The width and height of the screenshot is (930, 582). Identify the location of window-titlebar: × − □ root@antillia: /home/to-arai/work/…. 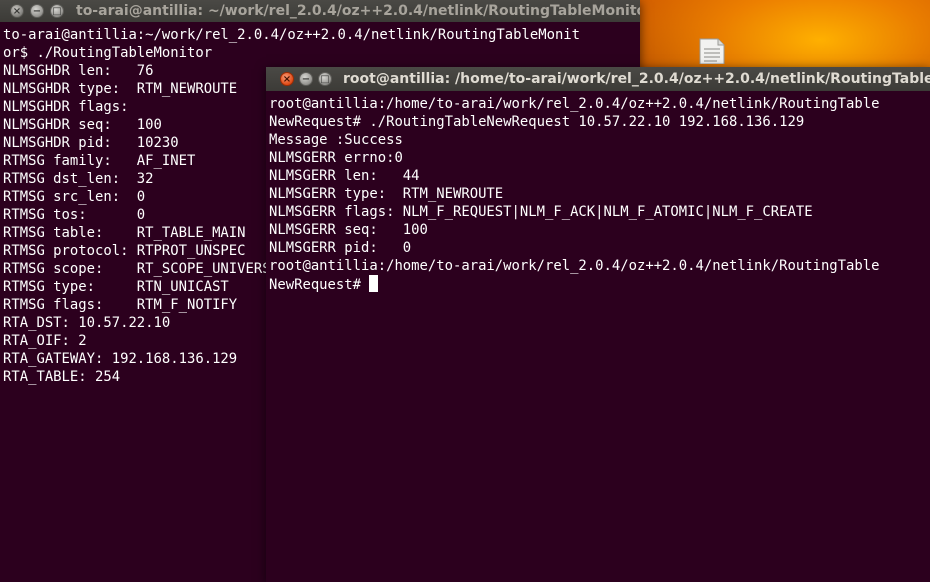
(598, 79).